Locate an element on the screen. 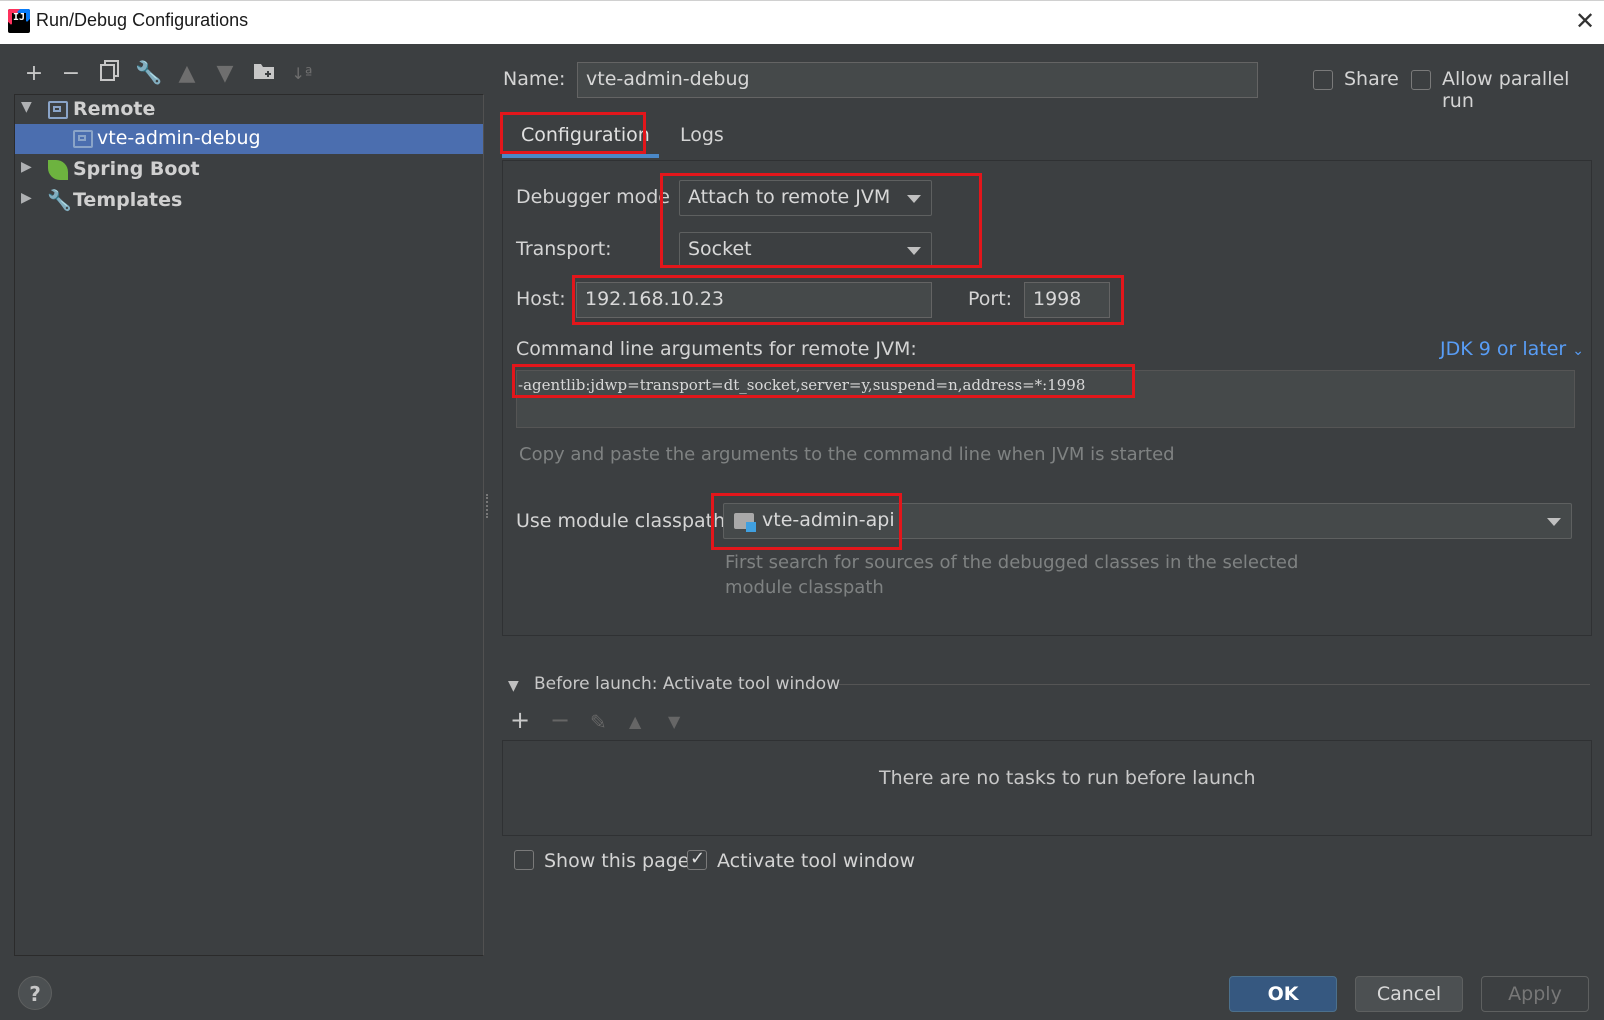 This screenshot has width=1604, height=1020. sort-icon: ↓ª is located at coordinates (302, 74).